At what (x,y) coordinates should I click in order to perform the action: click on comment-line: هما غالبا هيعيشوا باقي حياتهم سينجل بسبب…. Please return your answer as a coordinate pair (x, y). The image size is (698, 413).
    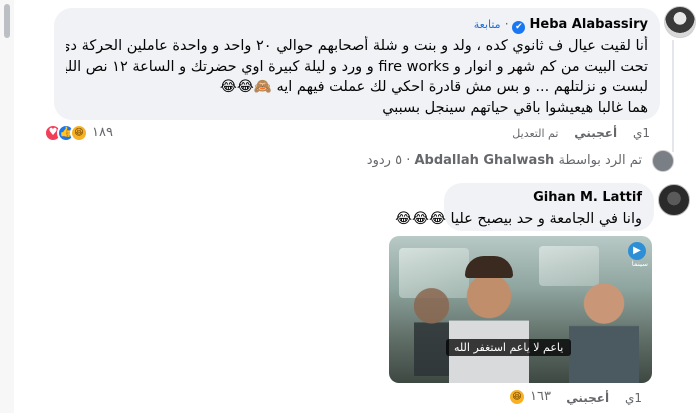
    Looking at the image, I should click on (515, 107).